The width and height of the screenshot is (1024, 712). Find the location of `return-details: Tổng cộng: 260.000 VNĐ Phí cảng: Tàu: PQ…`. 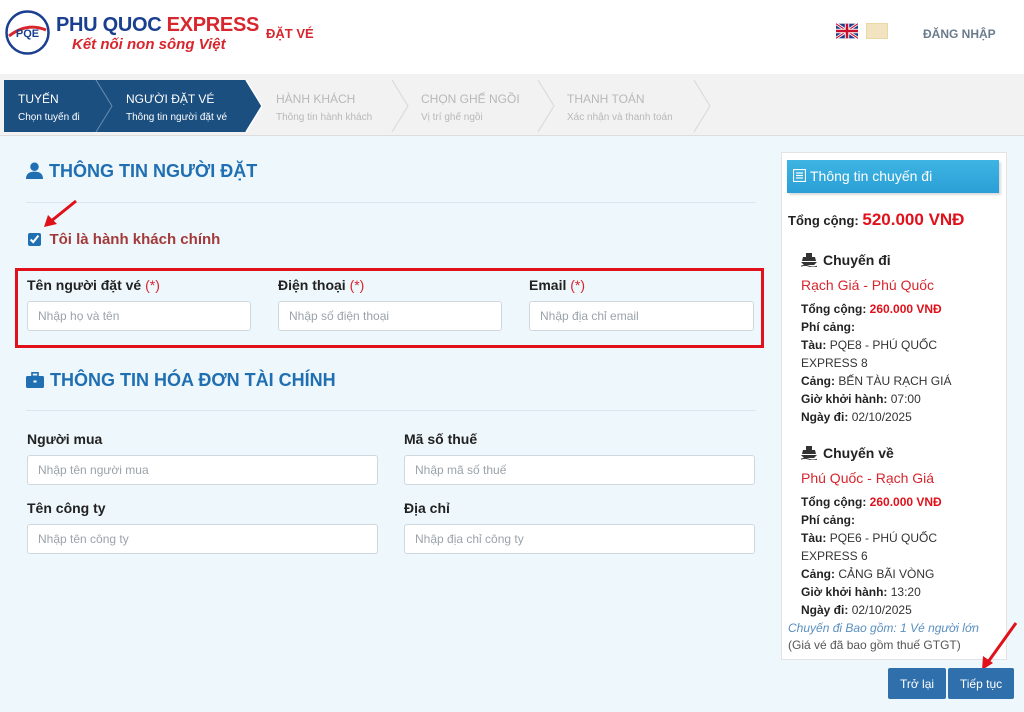

return-details: Tổng cộng: 260.000 VNĐ Phí cảng: Tàu: PQ… is located at coordinates (898, 556).